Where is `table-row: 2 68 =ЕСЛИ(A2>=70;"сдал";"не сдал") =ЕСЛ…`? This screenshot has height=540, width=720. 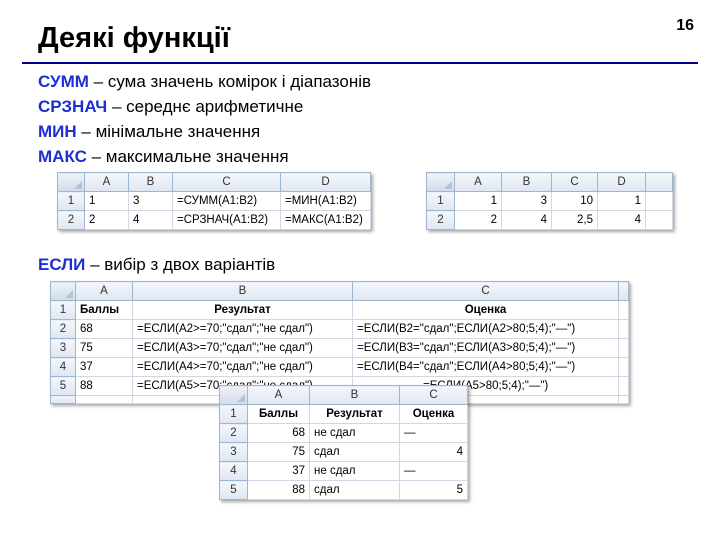 table-row: 2 68 =ЕСЛИ(A2>=70;"сдал";"не сдал") =ЕСЛ… is located at coordinates (339, 329).